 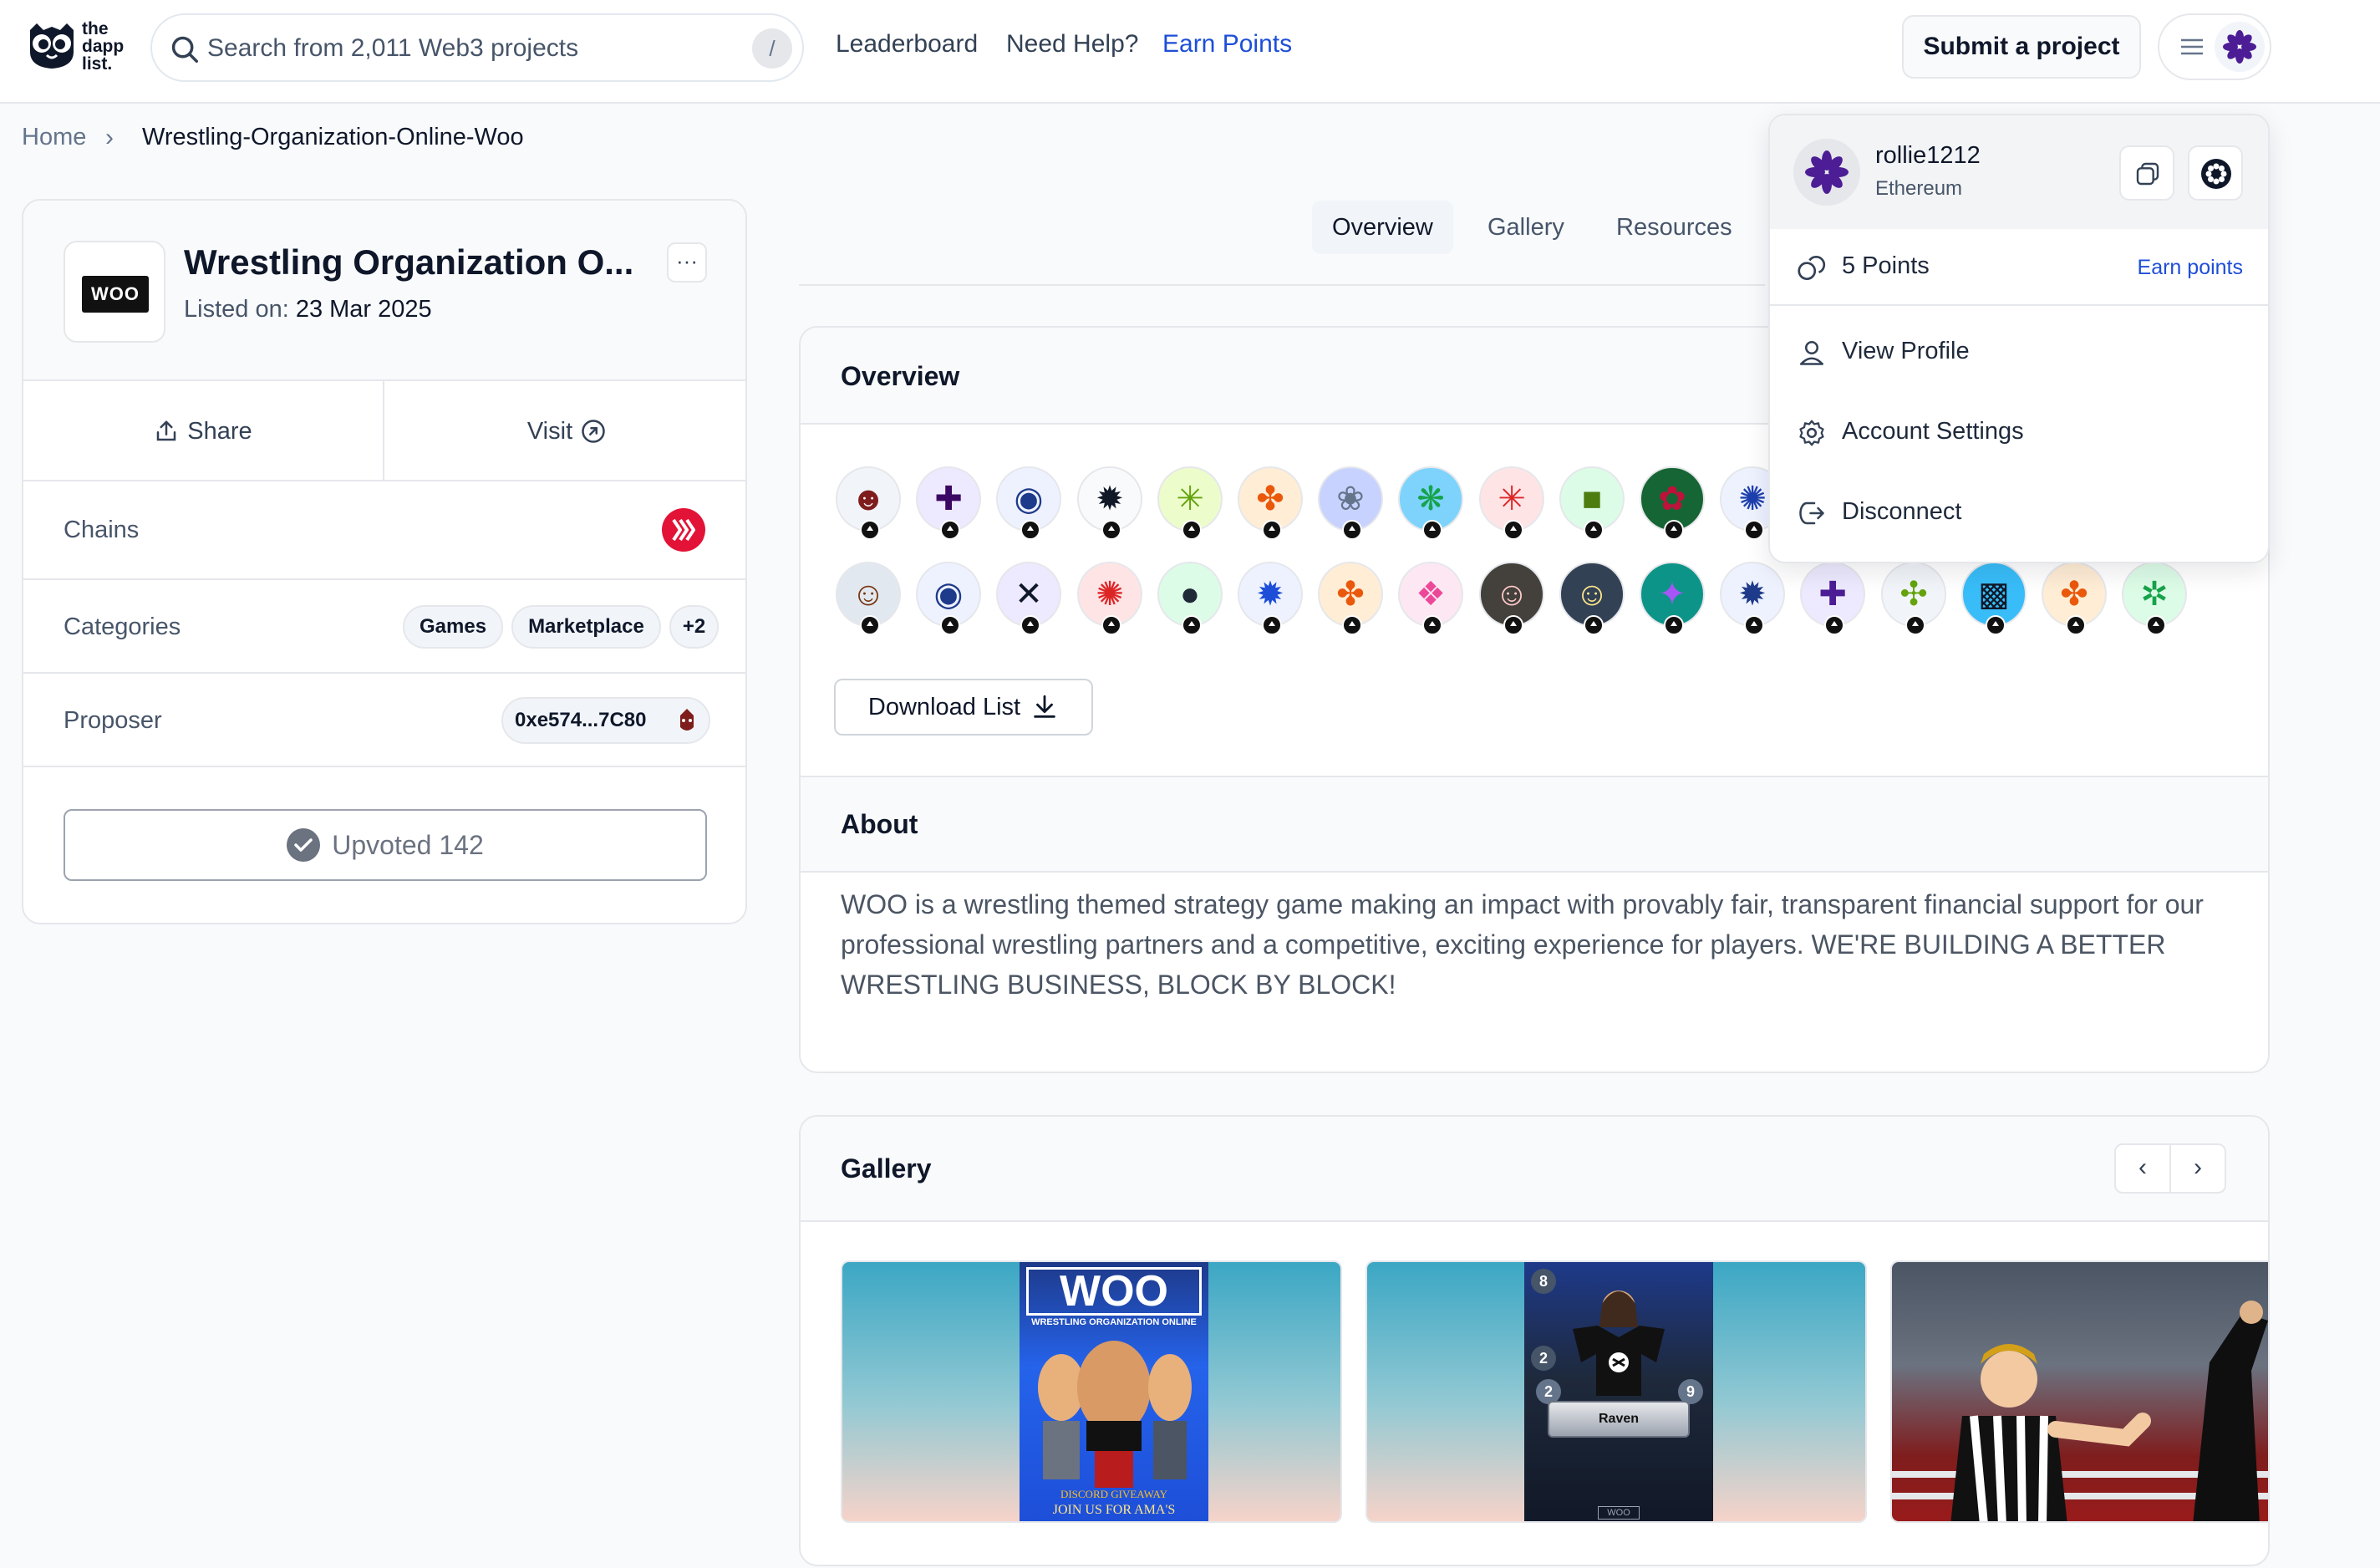 I want to click on share-icon, so click(x=166, y=430).